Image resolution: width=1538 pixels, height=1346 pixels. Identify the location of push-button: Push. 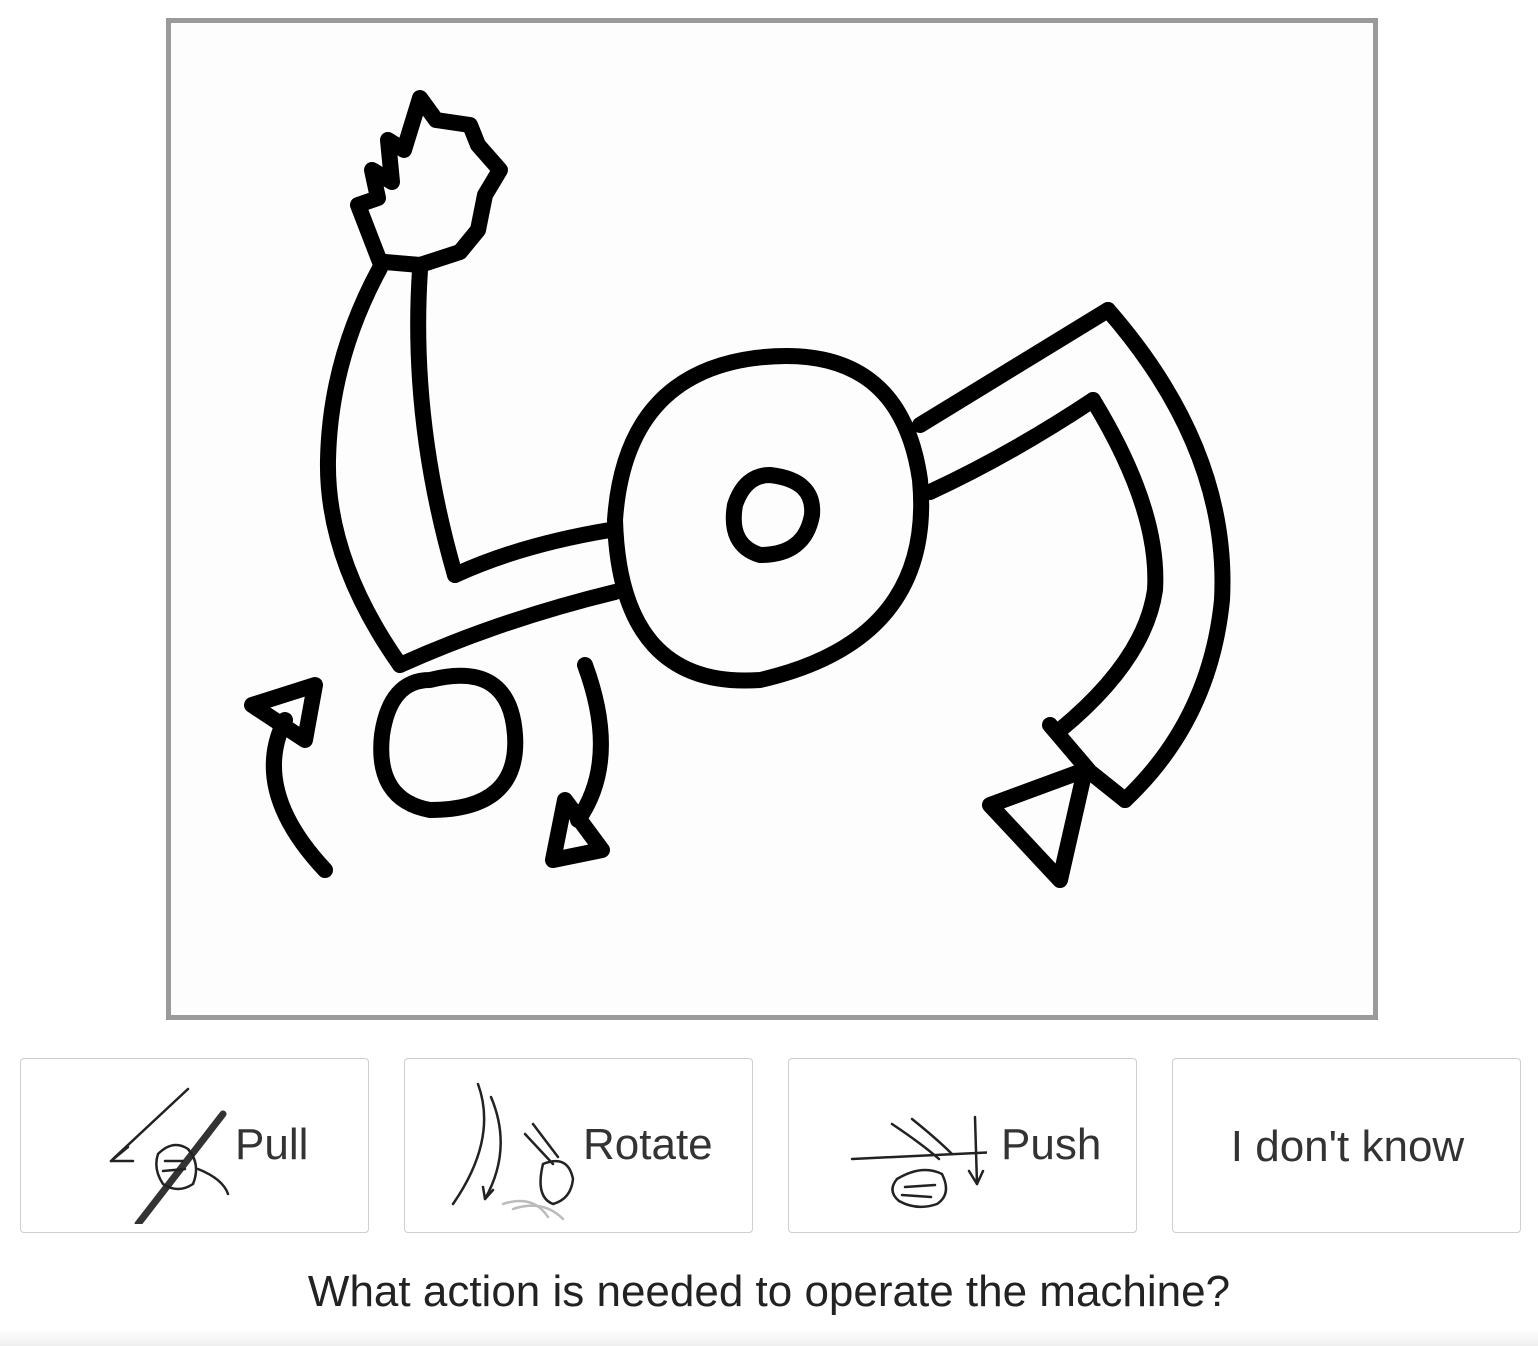
(962, 1145).